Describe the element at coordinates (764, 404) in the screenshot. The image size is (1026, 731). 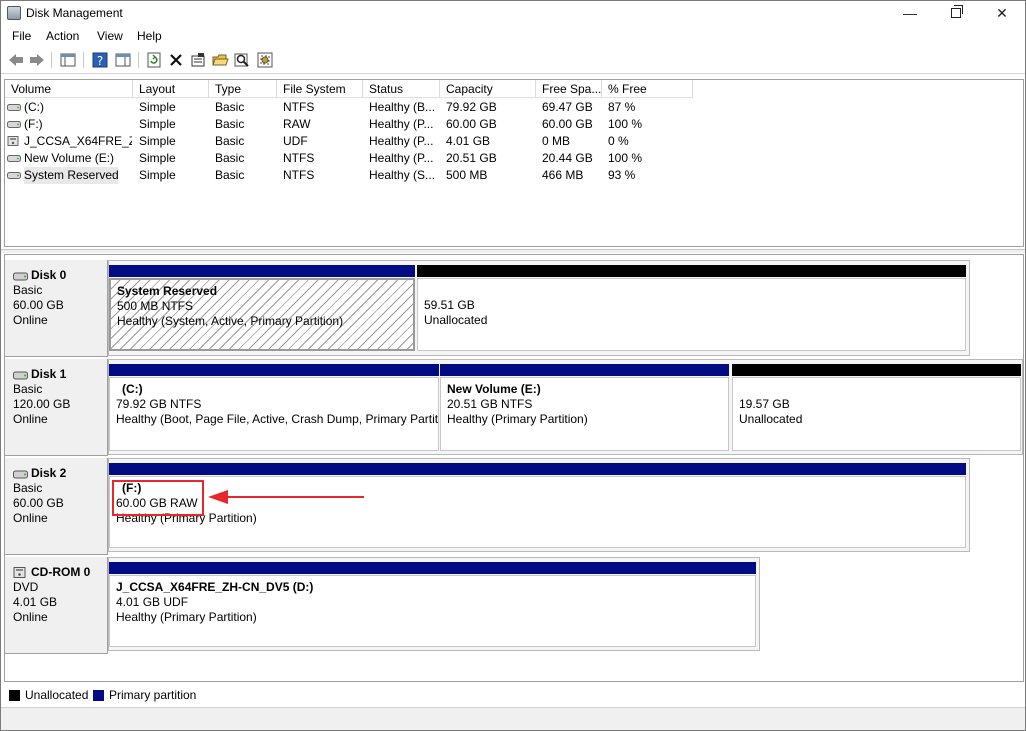
I see `partition-size: 19.57 GB` at that location.